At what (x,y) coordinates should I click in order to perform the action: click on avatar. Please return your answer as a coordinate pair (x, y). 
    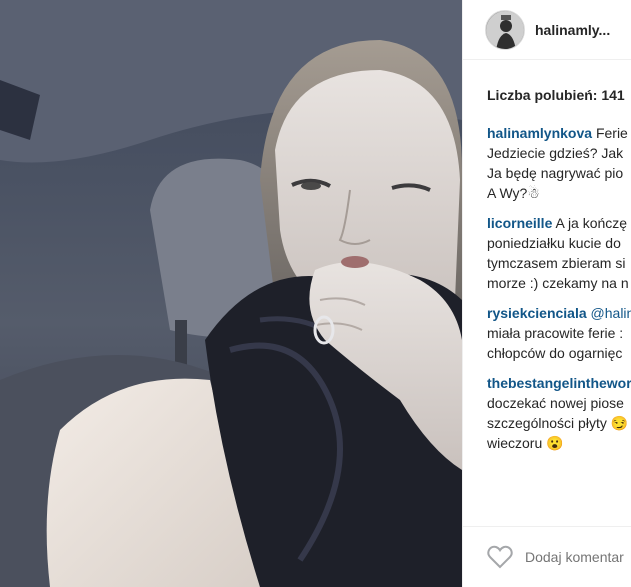
    Looking at the image, I should click on (505, 29).